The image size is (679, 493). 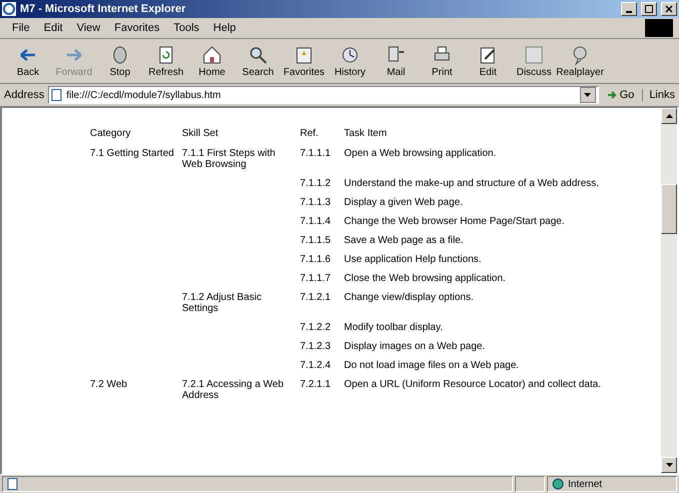 What do you see at coordinates (366, 134) in the screenshot?
I see `column-header: Task Item` at bounding box center [366, 134].